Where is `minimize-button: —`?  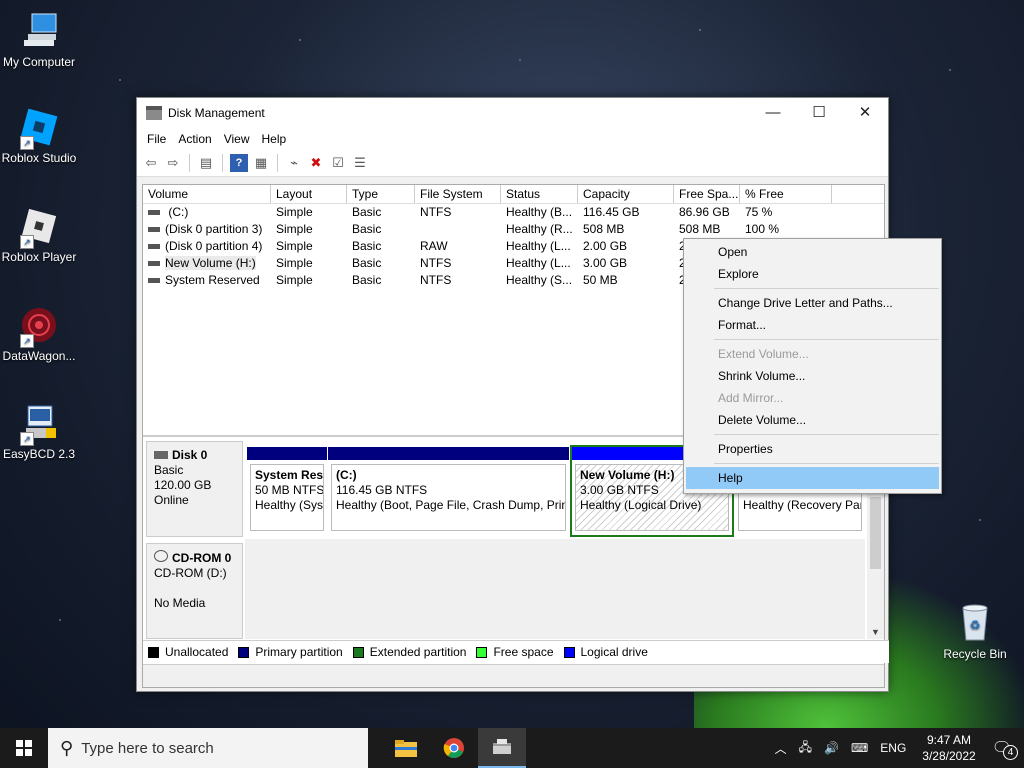
minimize-button: — is located at coordinates (773, 112).